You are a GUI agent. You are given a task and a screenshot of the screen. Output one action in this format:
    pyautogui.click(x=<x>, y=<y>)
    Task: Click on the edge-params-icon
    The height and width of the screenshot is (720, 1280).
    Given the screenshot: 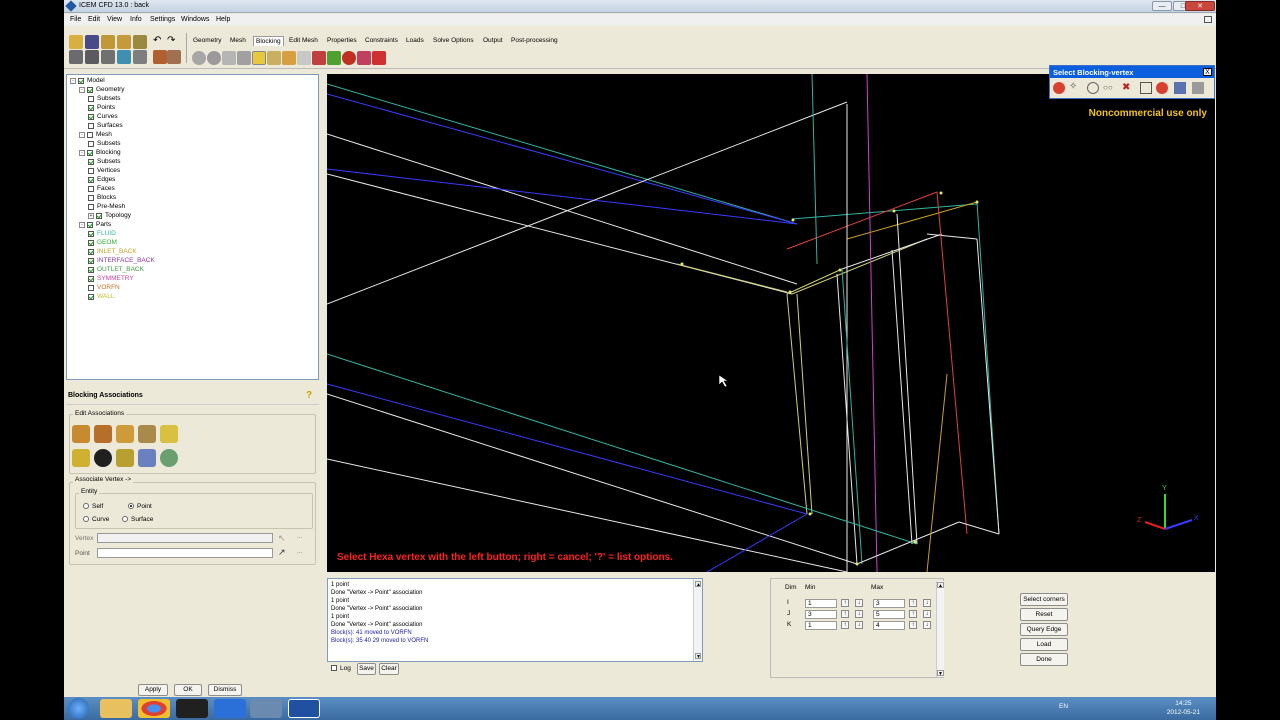 What is the action you would take?
    pyautogui.click(x=304, y=58)
    